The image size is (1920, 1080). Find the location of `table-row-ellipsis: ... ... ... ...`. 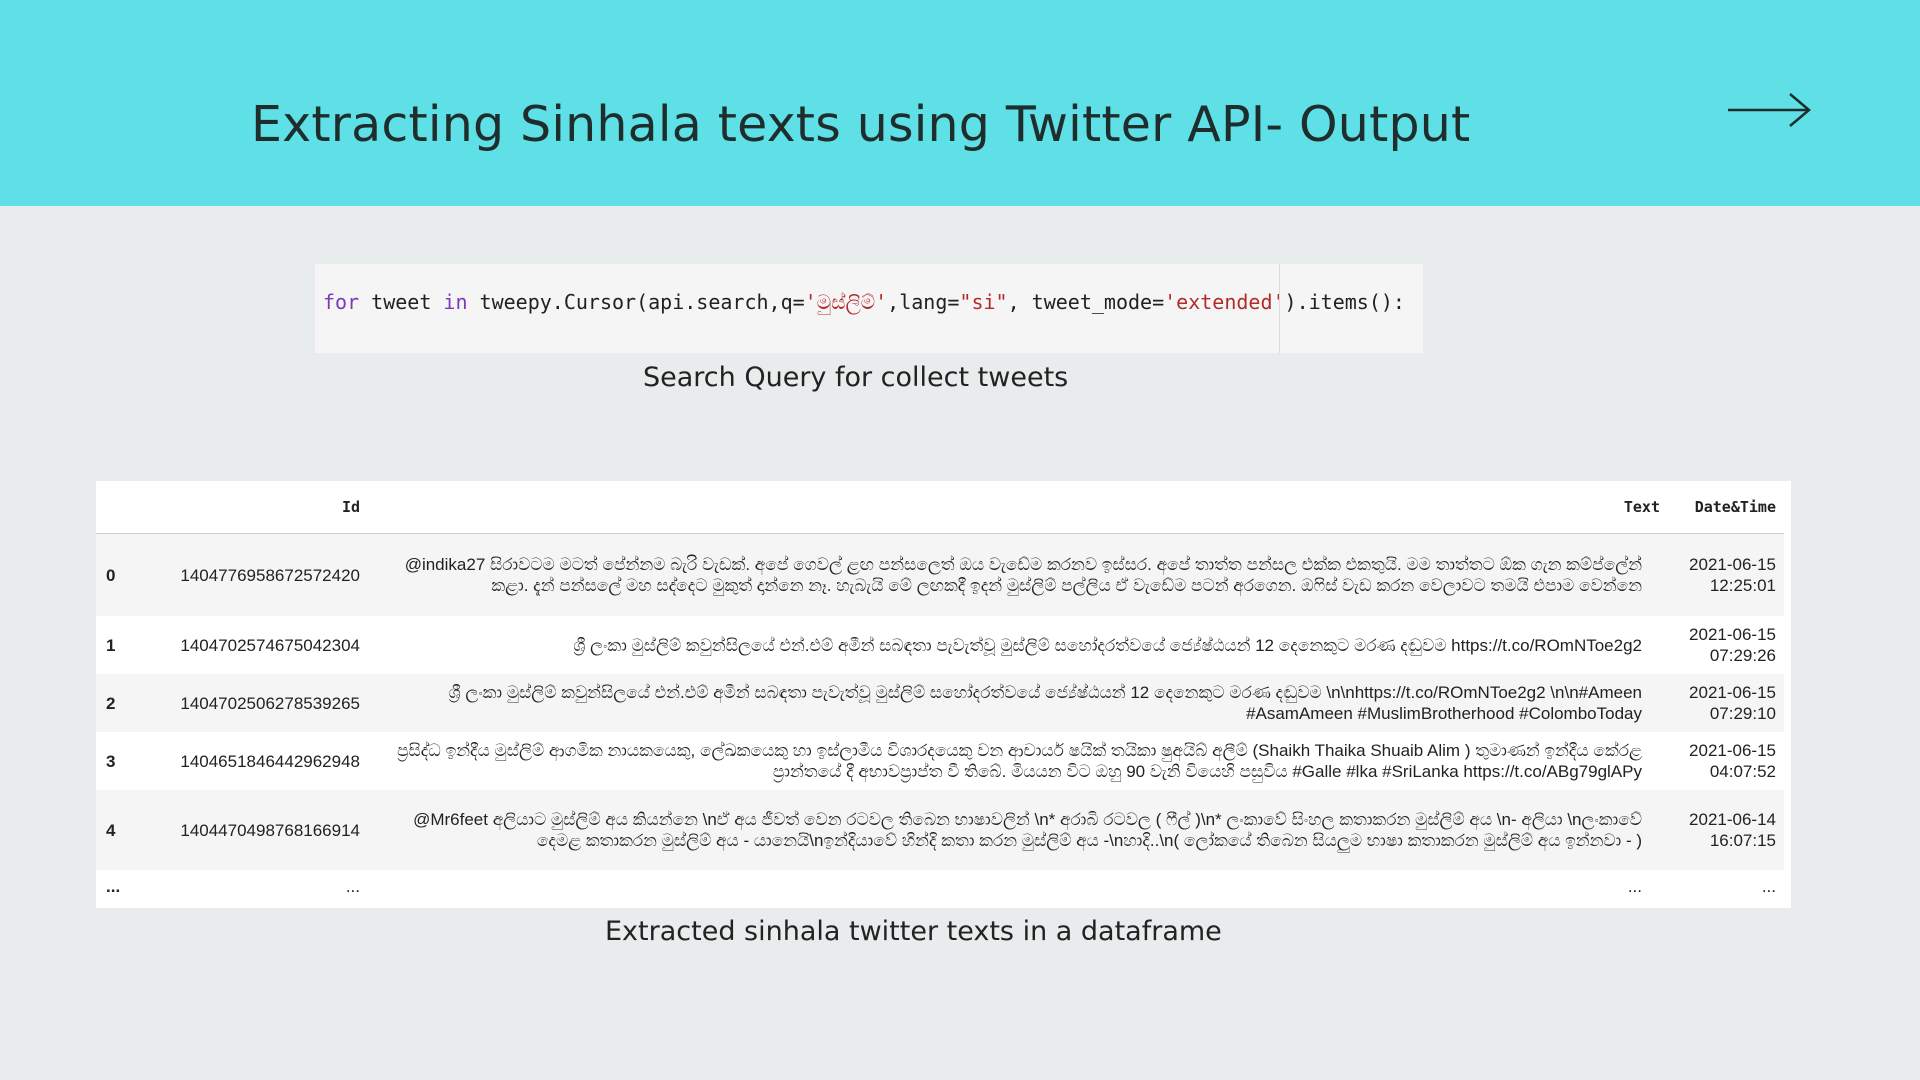

table-row-ellipsis: ... ... ... ... is located at coordinates (940, 886).